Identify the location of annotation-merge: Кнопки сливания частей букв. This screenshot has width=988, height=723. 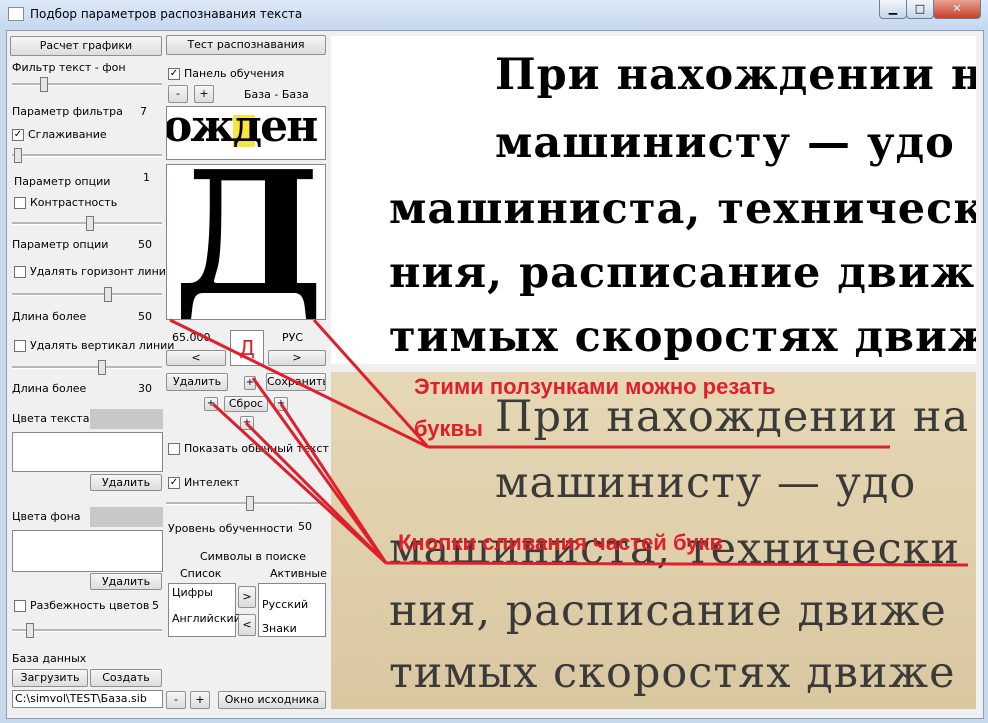
(561, 542).